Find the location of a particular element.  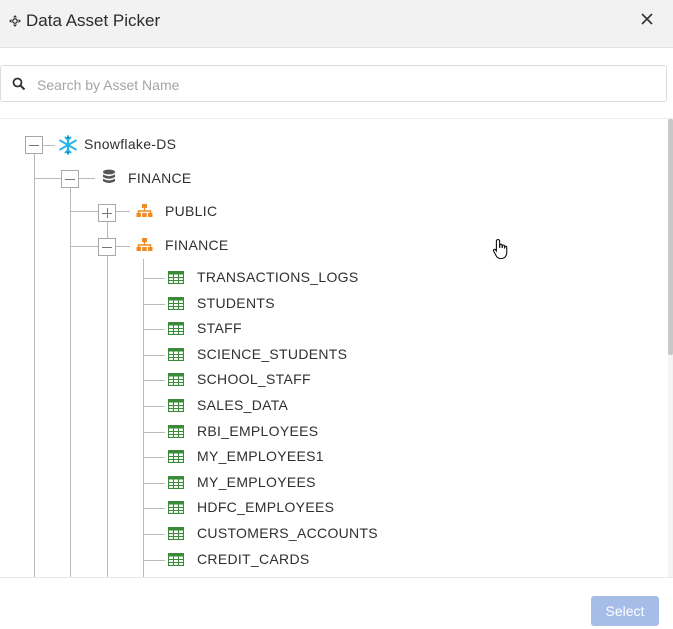

tree-node-datasource: Snowflake-DS is located at coordinates (130, 144).